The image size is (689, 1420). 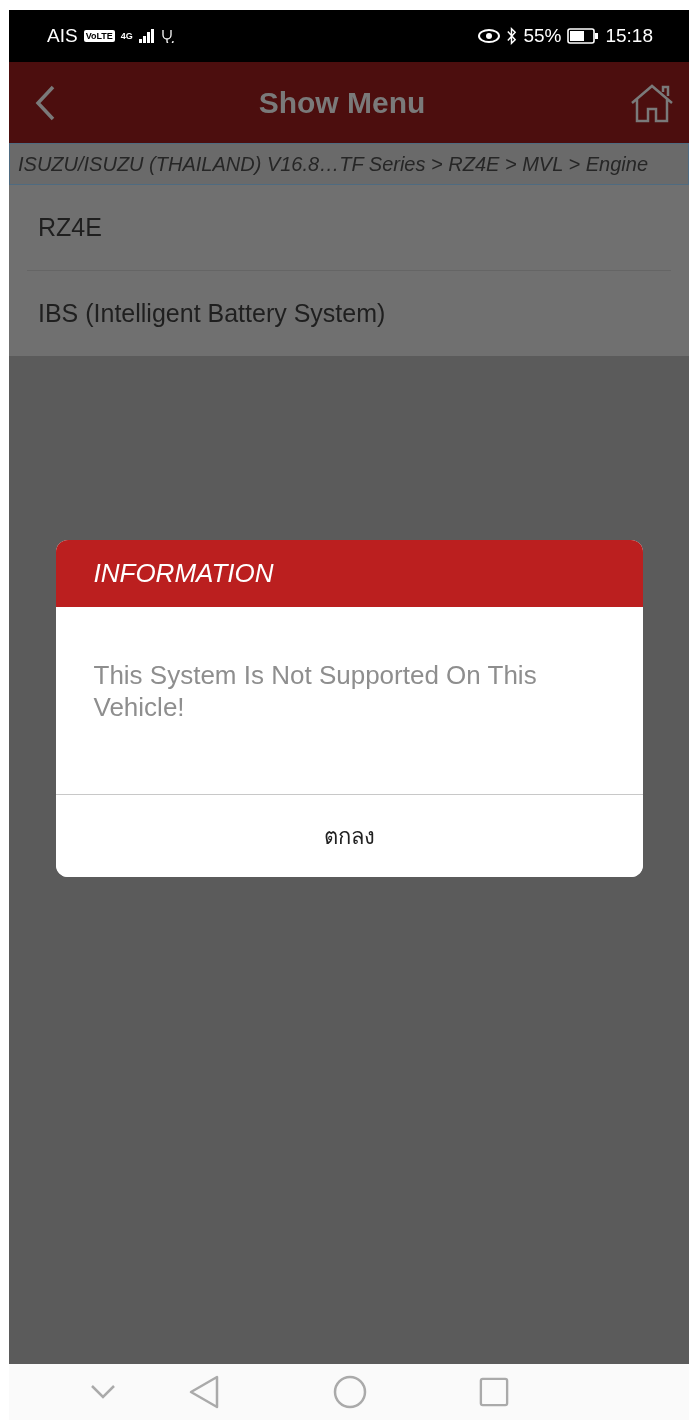 I want to click on volte-badge: VoLTE, so click(x=99, y=36).